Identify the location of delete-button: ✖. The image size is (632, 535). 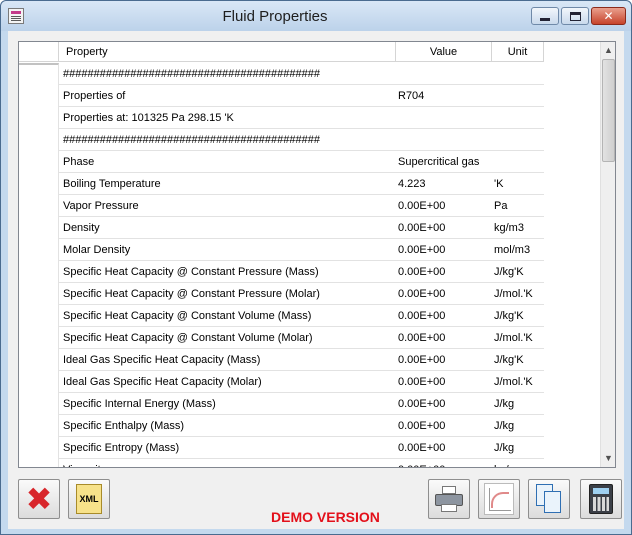
(39, 499).